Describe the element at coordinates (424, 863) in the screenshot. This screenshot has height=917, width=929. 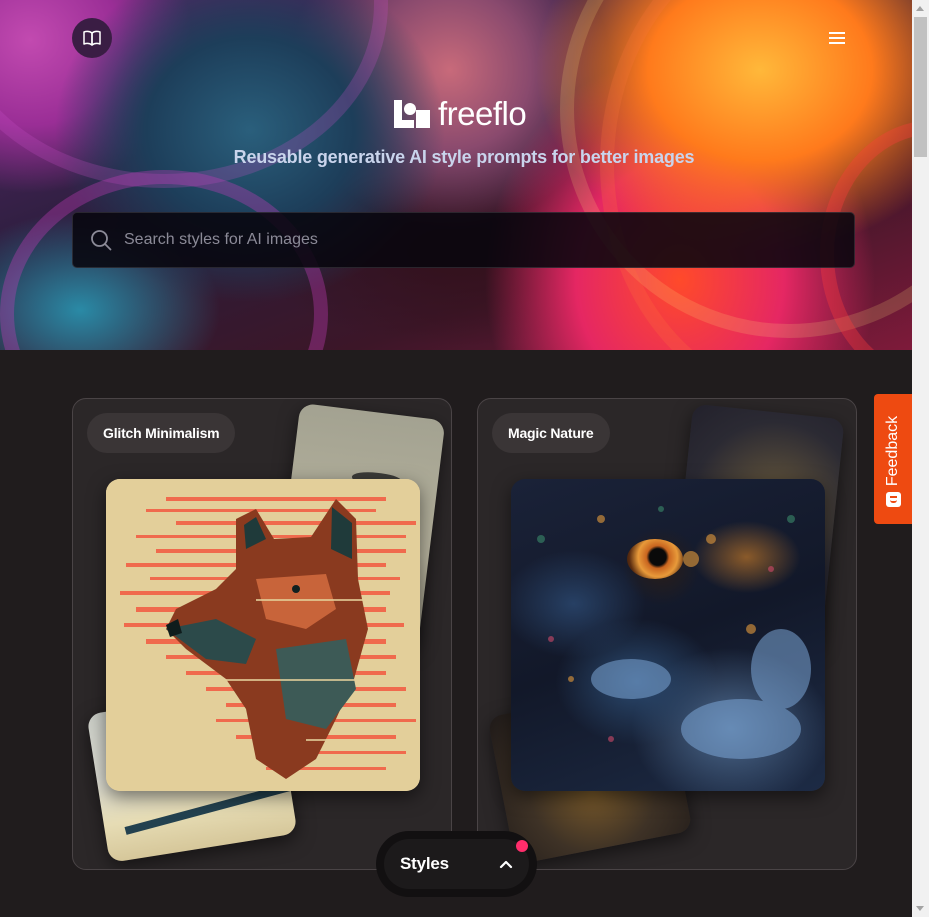
I see `styles-button-label: Styles` at that location.